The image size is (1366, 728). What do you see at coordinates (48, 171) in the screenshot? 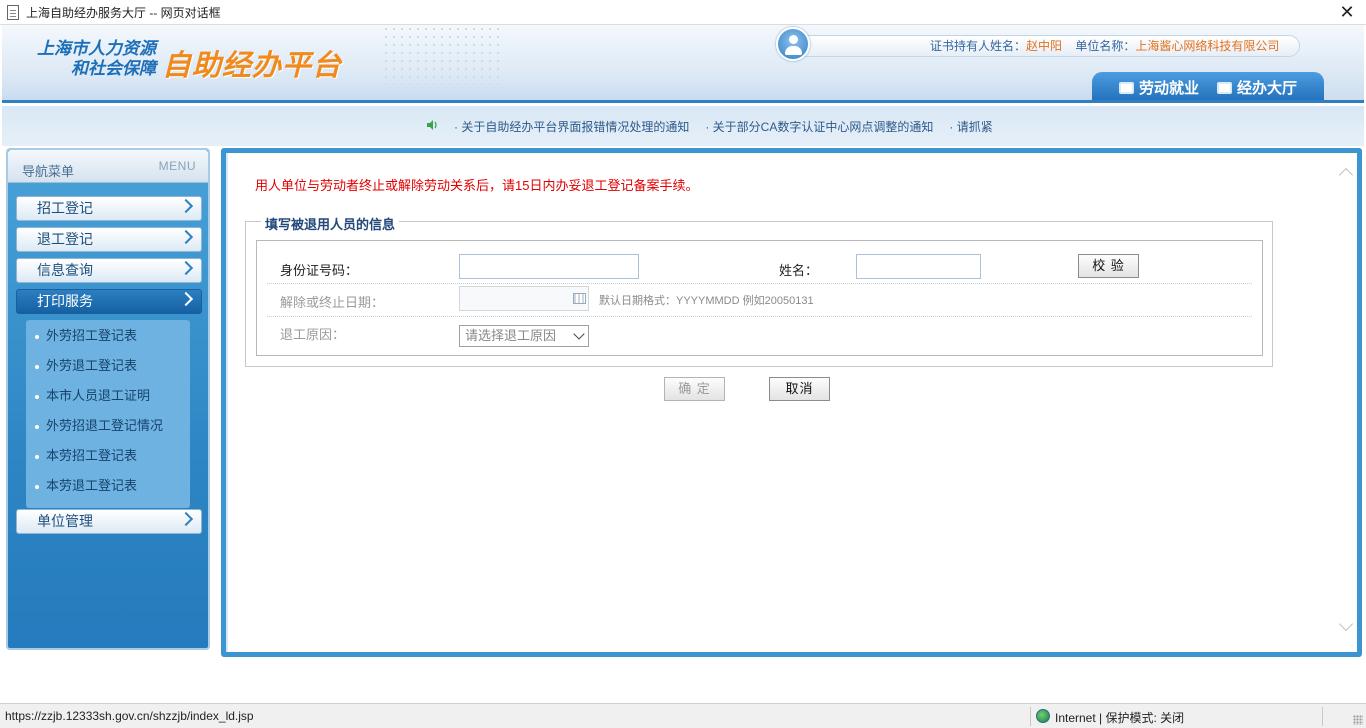
I see `sidebar-title: 导航菜单` at bounding box center [48, 171].